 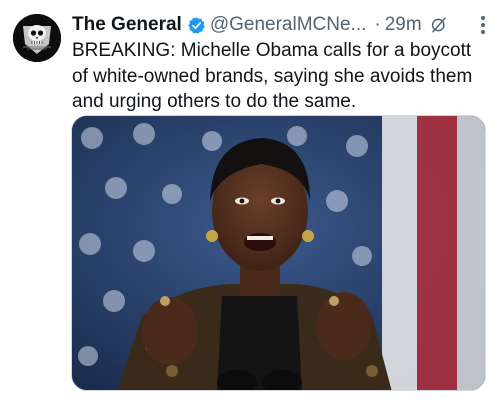 I want to click on avatar, so click(x=37, y=38).